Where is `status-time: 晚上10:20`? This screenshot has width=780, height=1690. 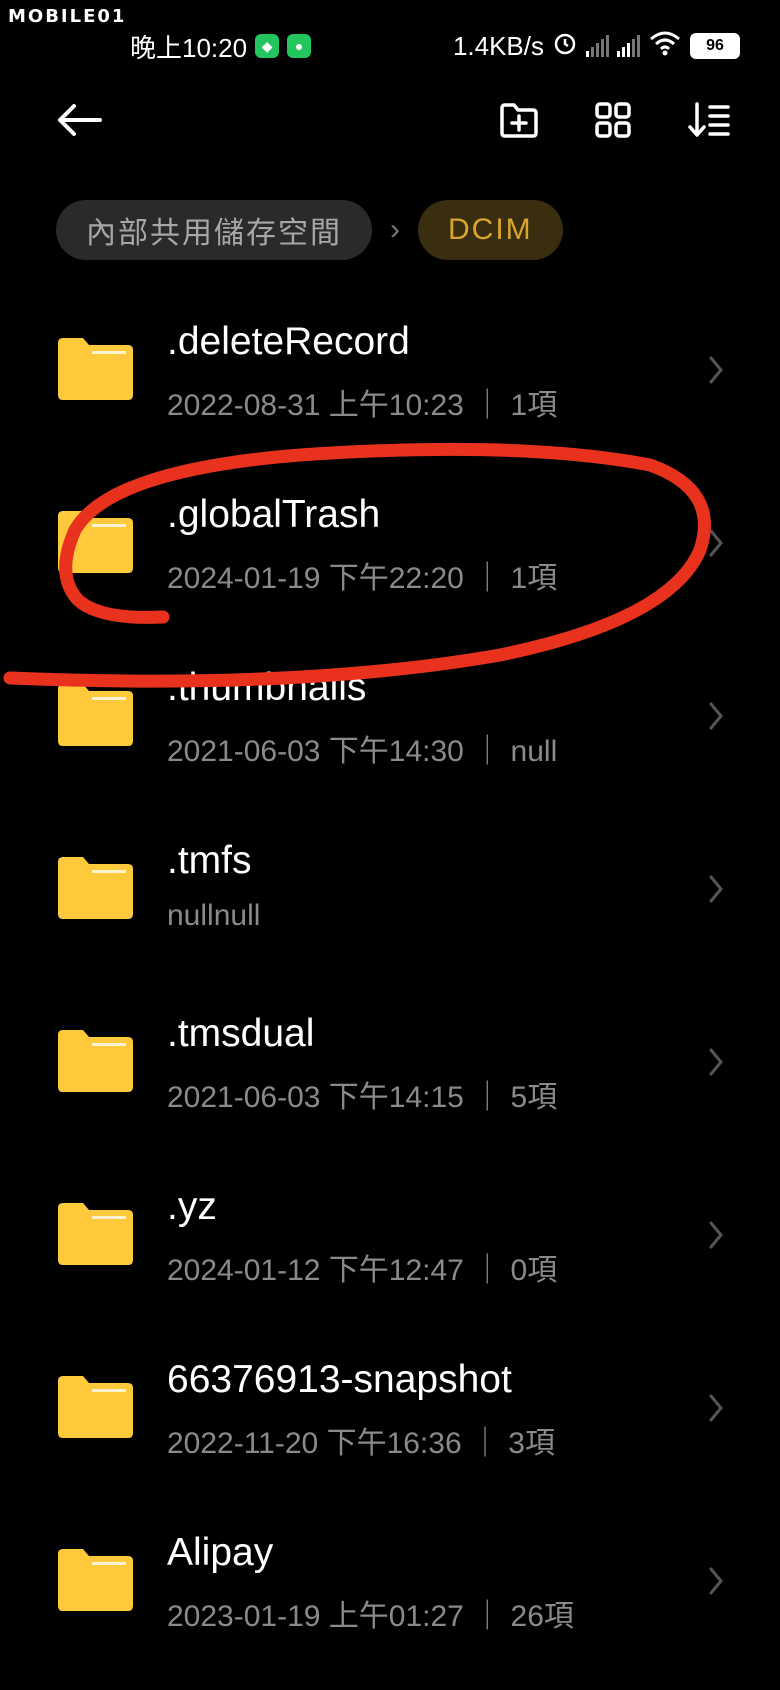 status-time: 晚上10:20 is located at coordinates (189, 47).